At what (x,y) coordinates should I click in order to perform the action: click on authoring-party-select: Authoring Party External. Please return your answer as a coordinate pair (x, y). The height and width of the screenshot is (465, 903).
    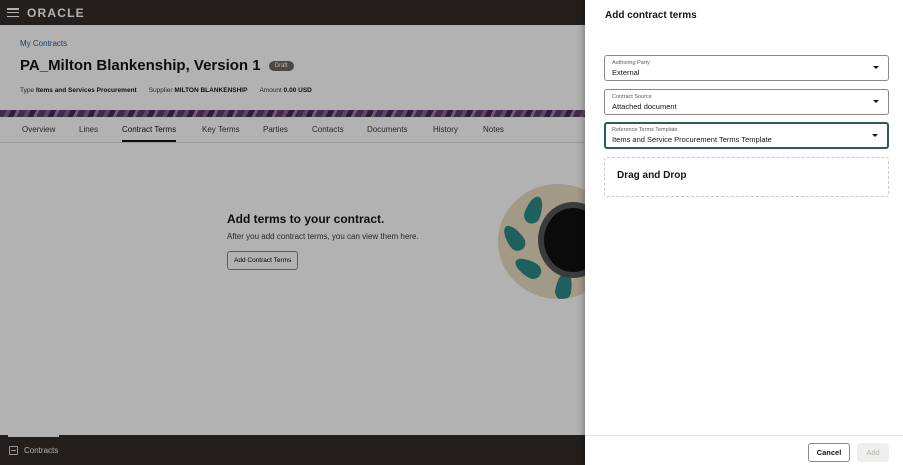
    Looking at the image, I should click on (746, 68).